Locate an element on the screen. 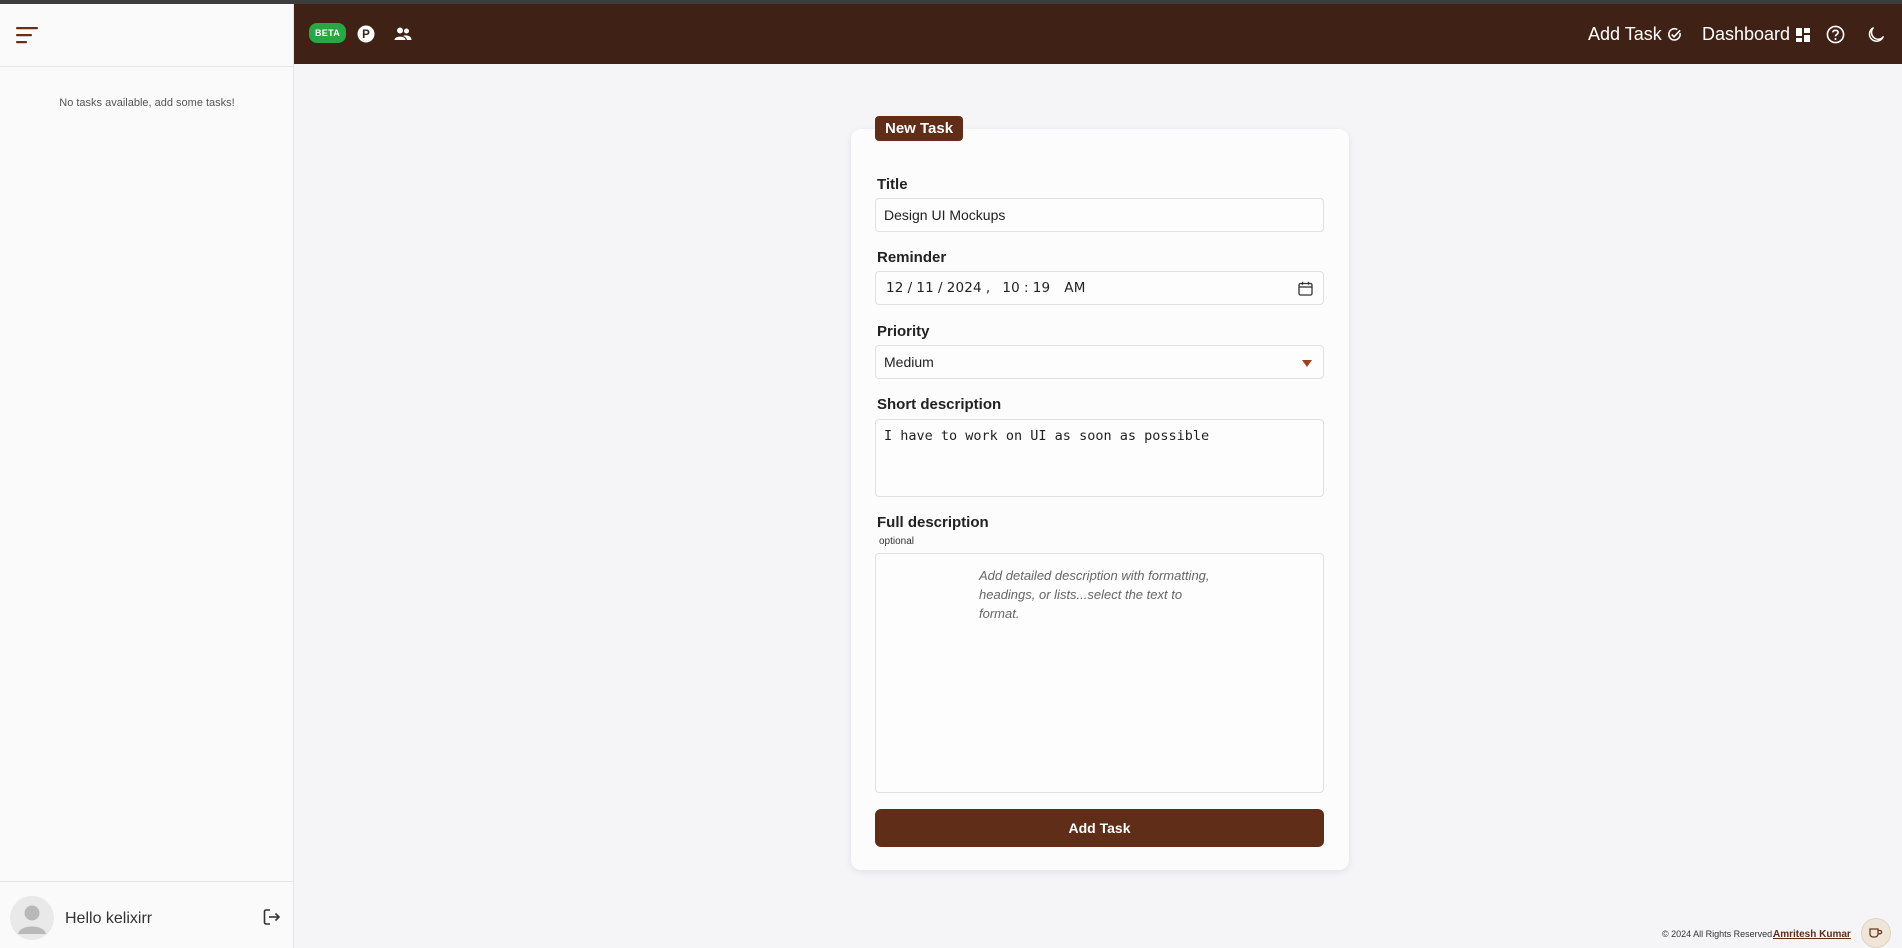 Image resolution: width=1902 pixels, height=948 pixels. optional-hint: optional is located at coordinates (897, 541).